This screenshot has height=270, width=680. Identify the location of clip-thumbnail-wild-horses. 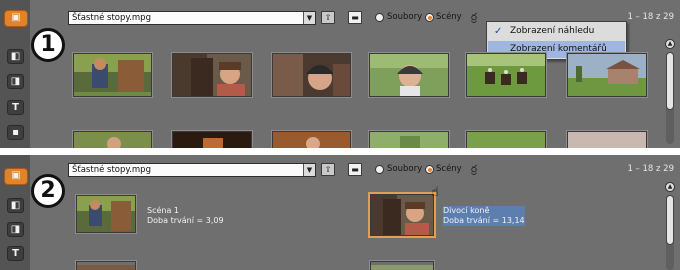
(402, 215).